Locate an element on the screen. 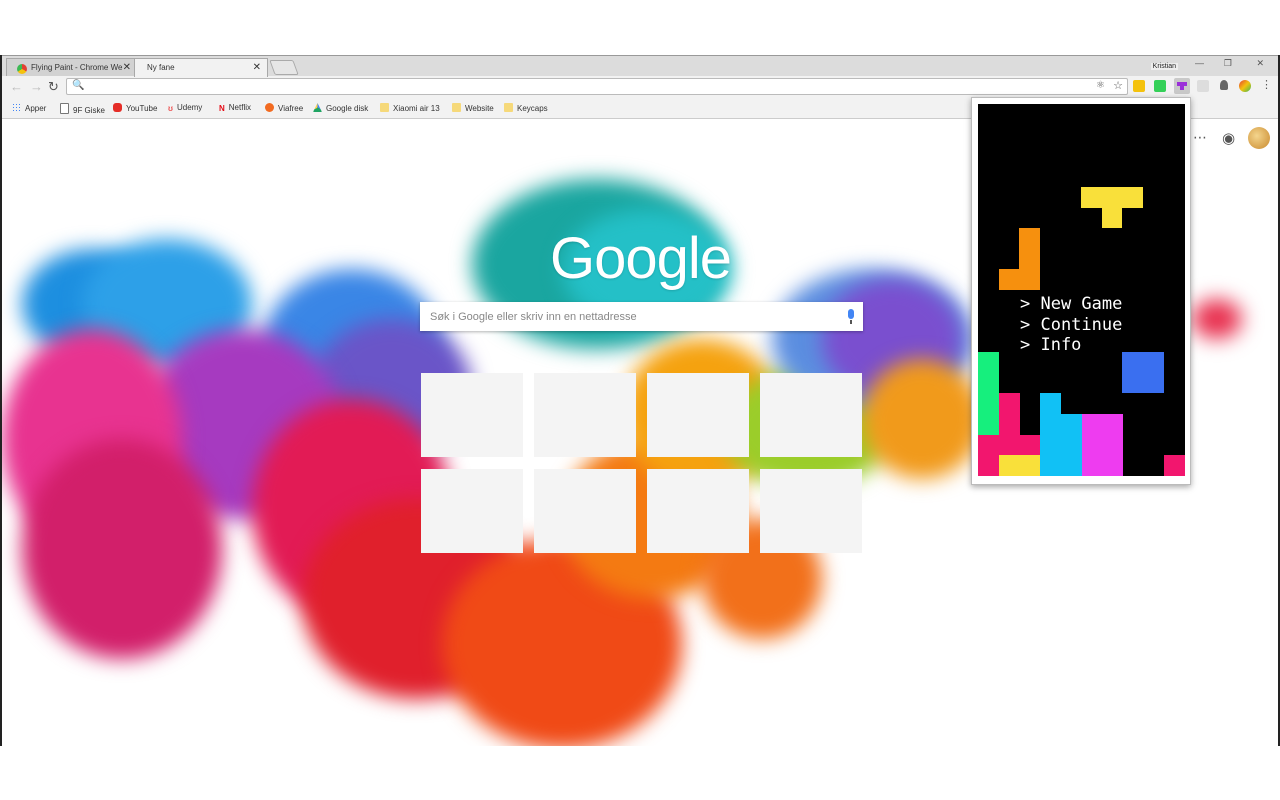 This screenshot has width=1280, height=800. toolbar: ← → ↻ 🔍 ⚛ ☆ ⋮ is located at coordinates (640, 87).